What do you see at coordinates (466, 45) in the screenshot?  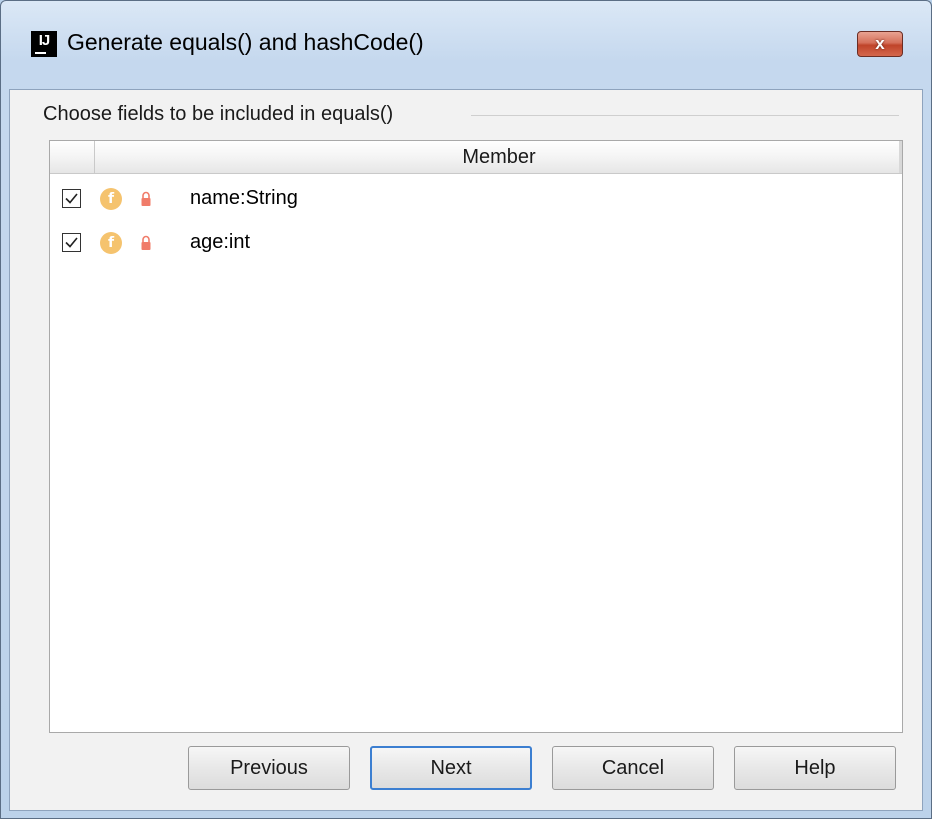 I see `title-bar: IJ Generate equals() and hashCode() x` at bounding box center [466, 45].